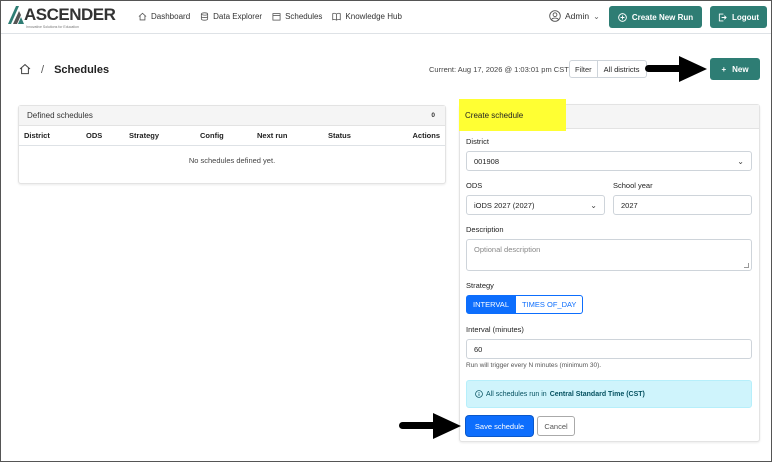 The image size is (772, 462). What do you see at coordinates (70, 14) in the screenshot?
I see `brand-name: ASCENDER` at bounding box center [70, 14].